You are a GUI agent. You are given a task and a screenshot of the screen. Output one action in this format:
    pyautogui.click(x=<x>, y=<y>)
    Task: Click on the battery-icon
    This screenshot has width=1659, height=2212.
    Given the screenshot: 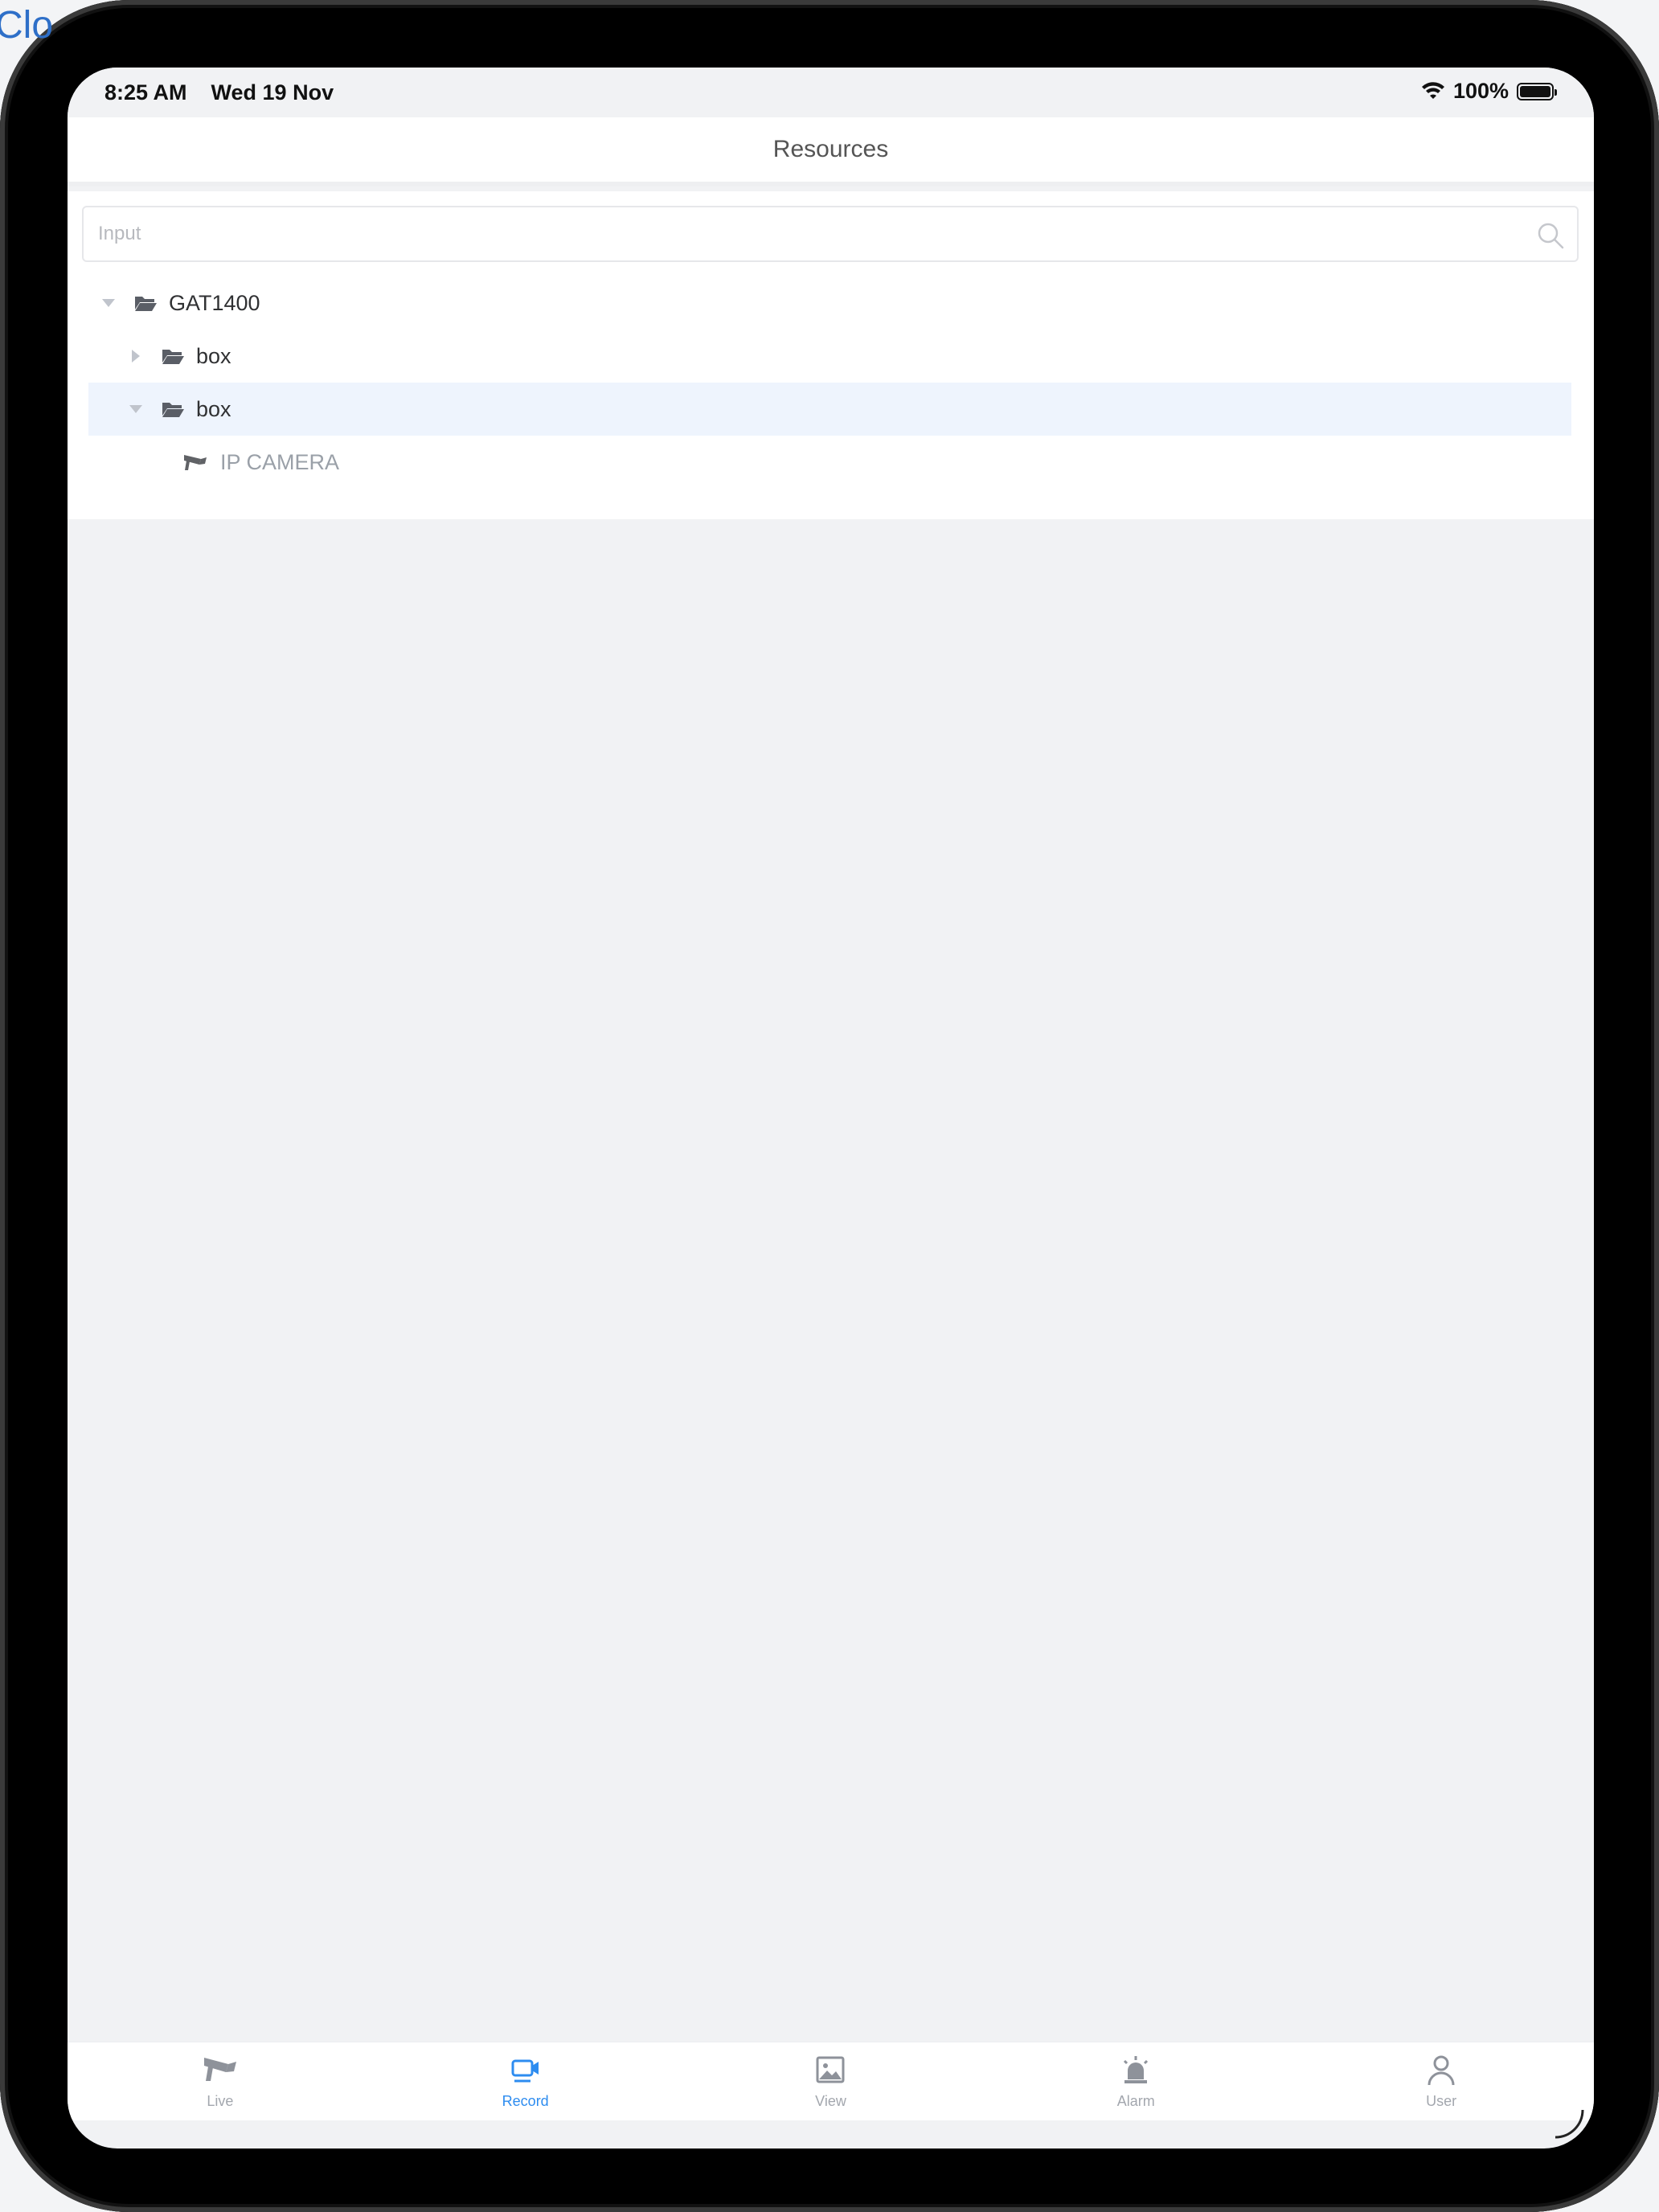 What is the action you would take?
    pyautogui.click(x=1537, y=91)
    